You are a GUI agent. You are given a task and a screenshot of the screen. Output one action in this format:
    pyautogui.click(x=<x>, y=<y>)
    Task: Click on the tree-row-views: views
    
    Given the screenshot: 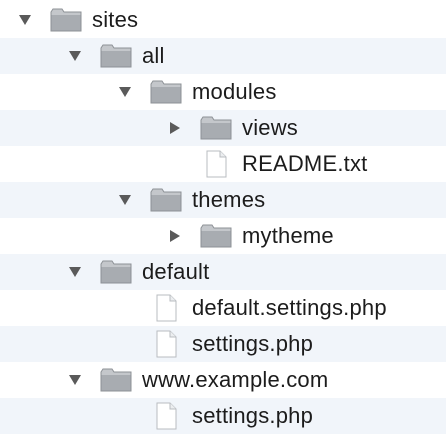 What is the action you would take?
    pyautogui.click(x=223, y=128)
    